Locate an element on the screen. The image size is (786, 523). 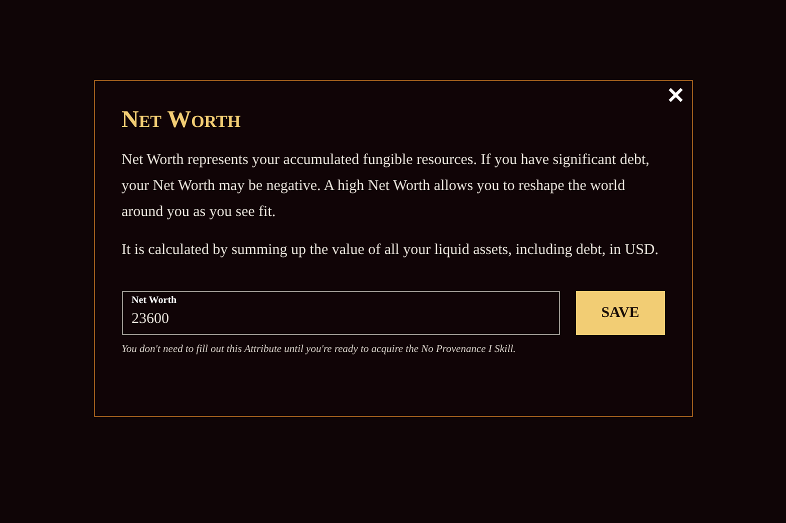
field-input: 23600 is located at coordinates (341, 319).